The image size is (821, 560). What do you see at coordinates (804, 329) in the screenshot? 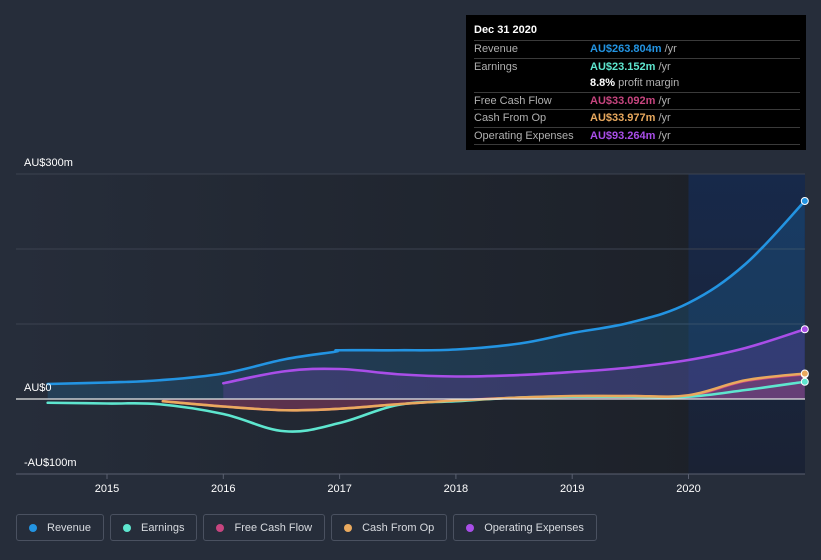
I see `operating-expenses-endpoint` at bounding box center [804, 329].